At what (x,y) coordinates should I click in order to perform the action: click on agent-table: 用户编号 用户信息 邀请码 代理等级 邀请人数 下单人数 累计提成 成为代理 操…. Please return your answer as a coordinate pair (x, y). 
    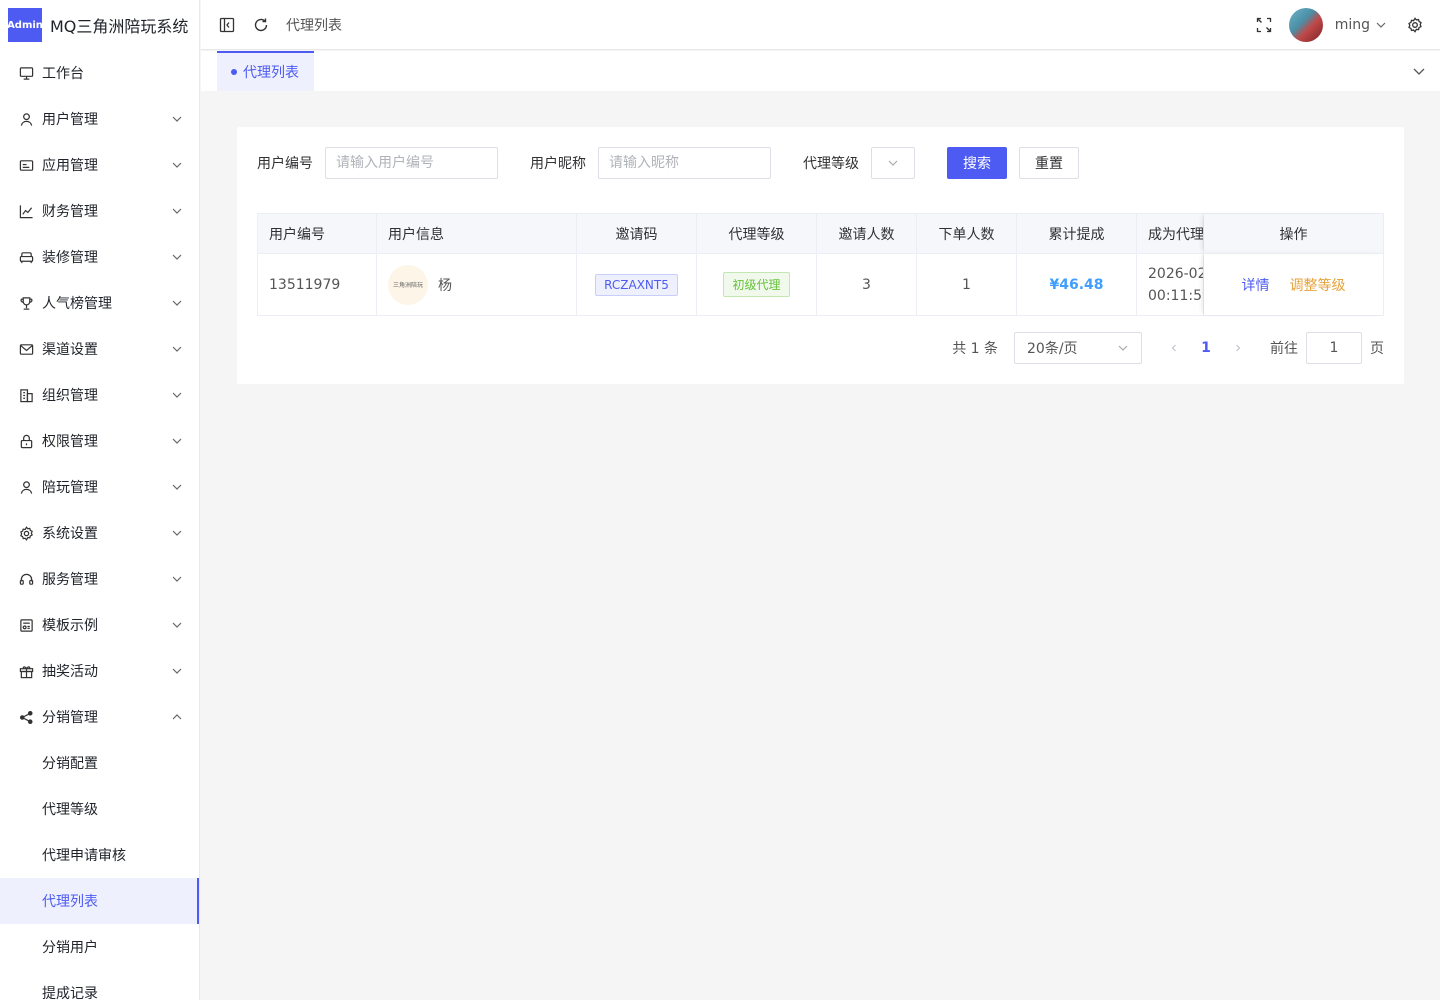
    Looking at the image, I should click on (820, 264).